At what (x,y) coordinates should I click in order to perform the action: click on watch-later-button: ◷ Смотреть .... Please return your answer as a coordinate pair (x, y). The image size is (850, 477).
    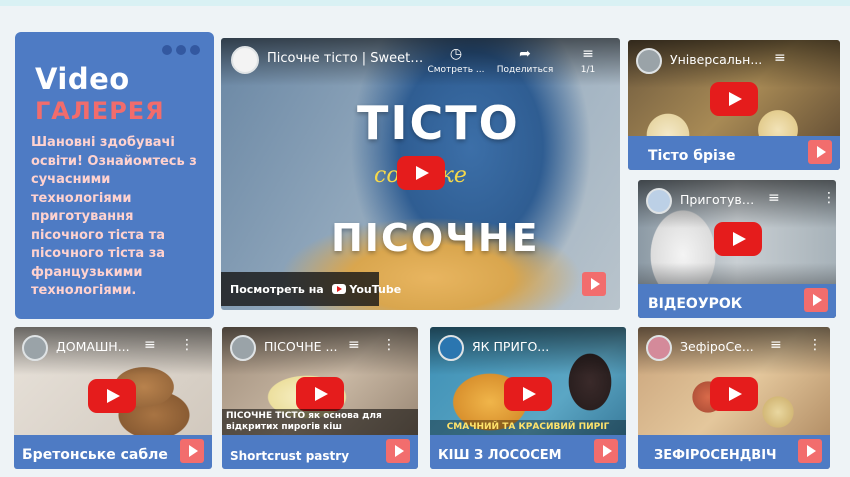
    Looking at the image, I should click on (456, 60).